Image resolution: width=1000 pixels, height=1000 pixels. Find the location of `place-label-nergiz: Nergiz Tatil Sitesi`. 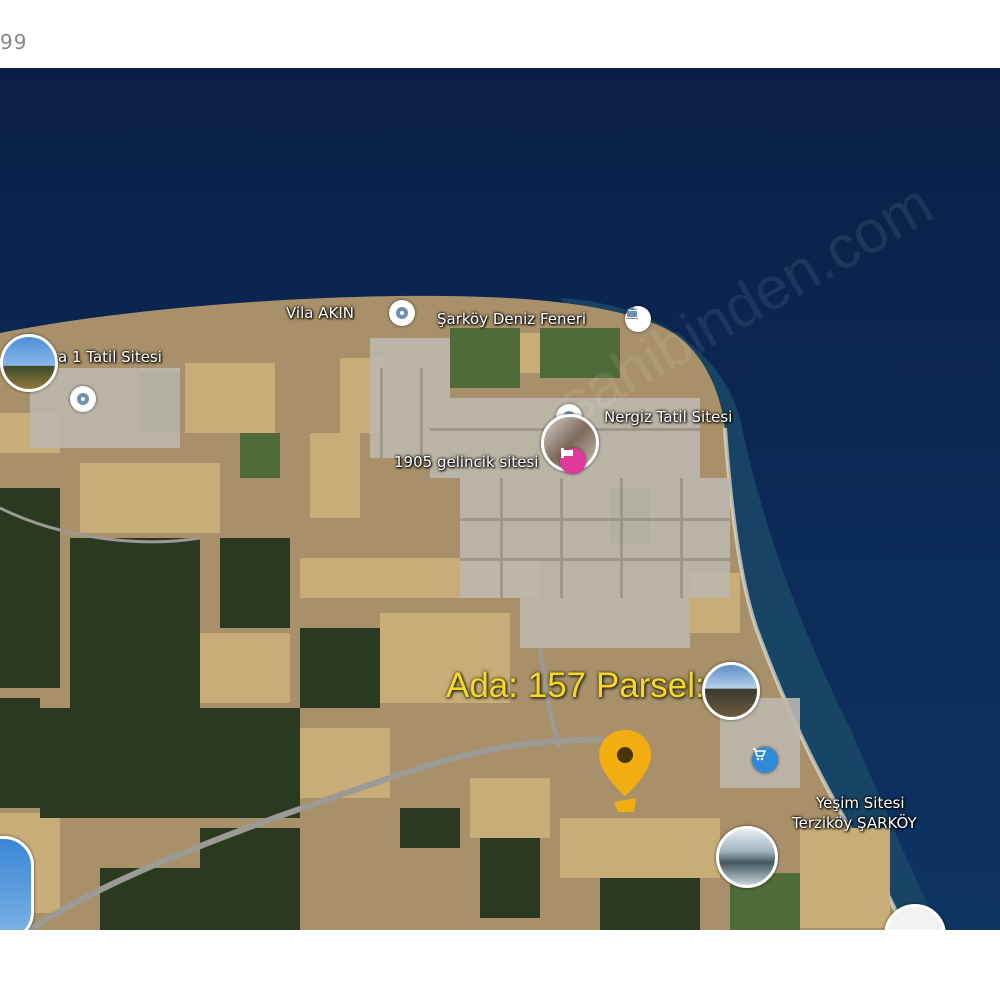

place-label-nergiz: Nergiz Tatil Sitesi is located at coordinates (668, 417).